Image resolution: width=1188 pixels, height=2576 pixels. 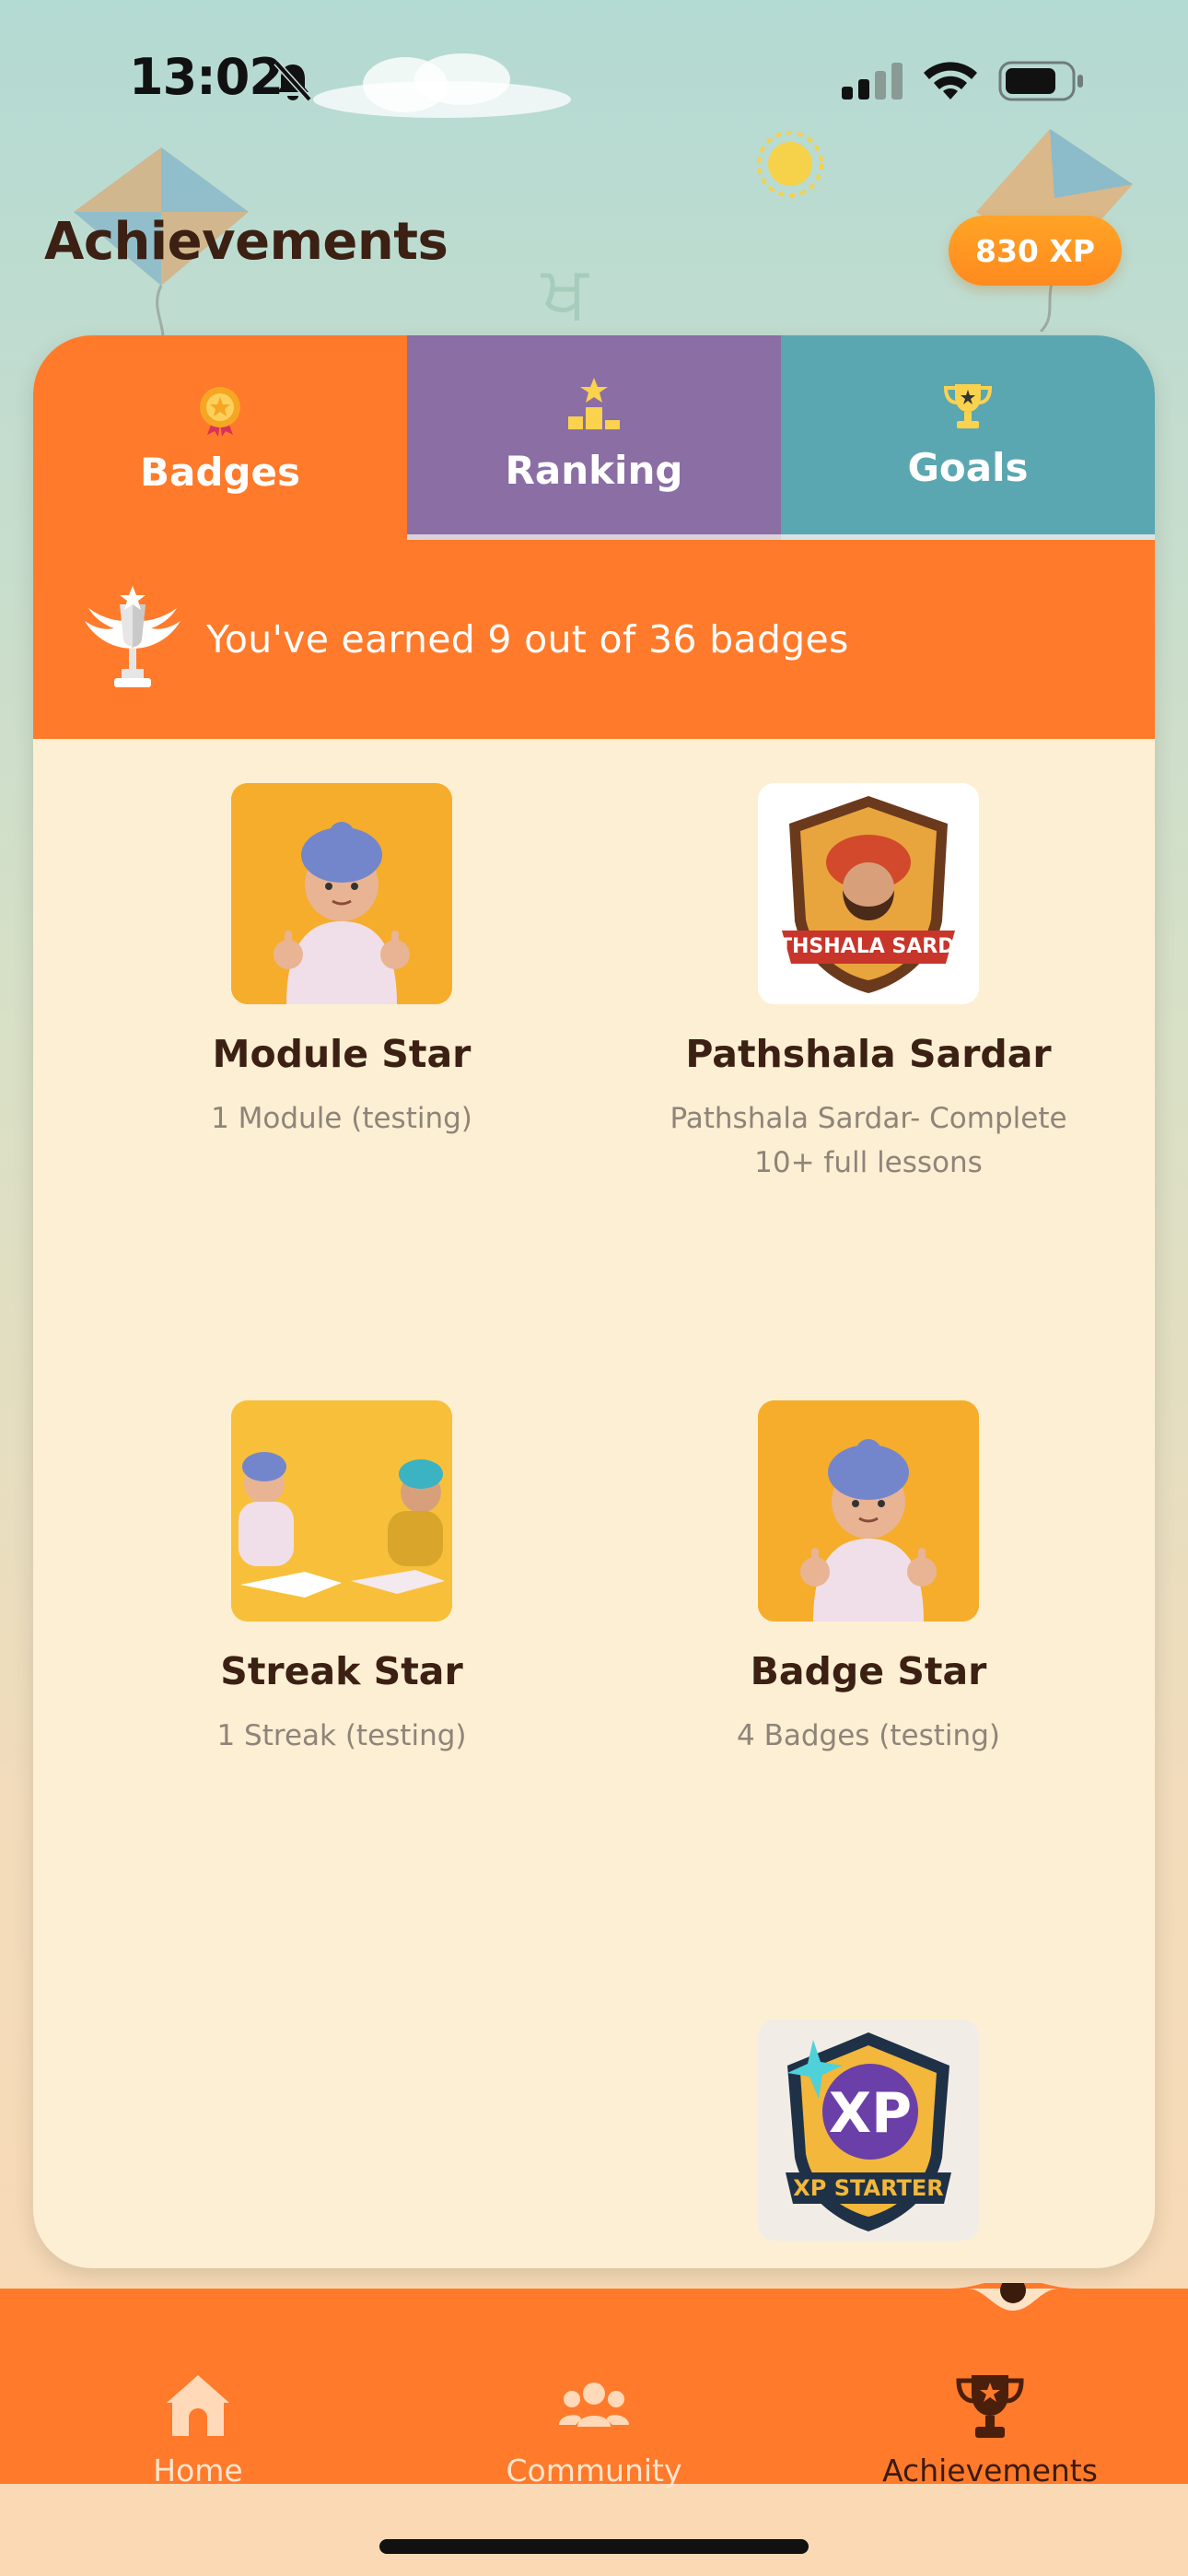 What do you see at coordinates (869, 1735) in the screenshot?
I see `badge-description: 4 Badges (testing)` at bounding box center [869, 1735].